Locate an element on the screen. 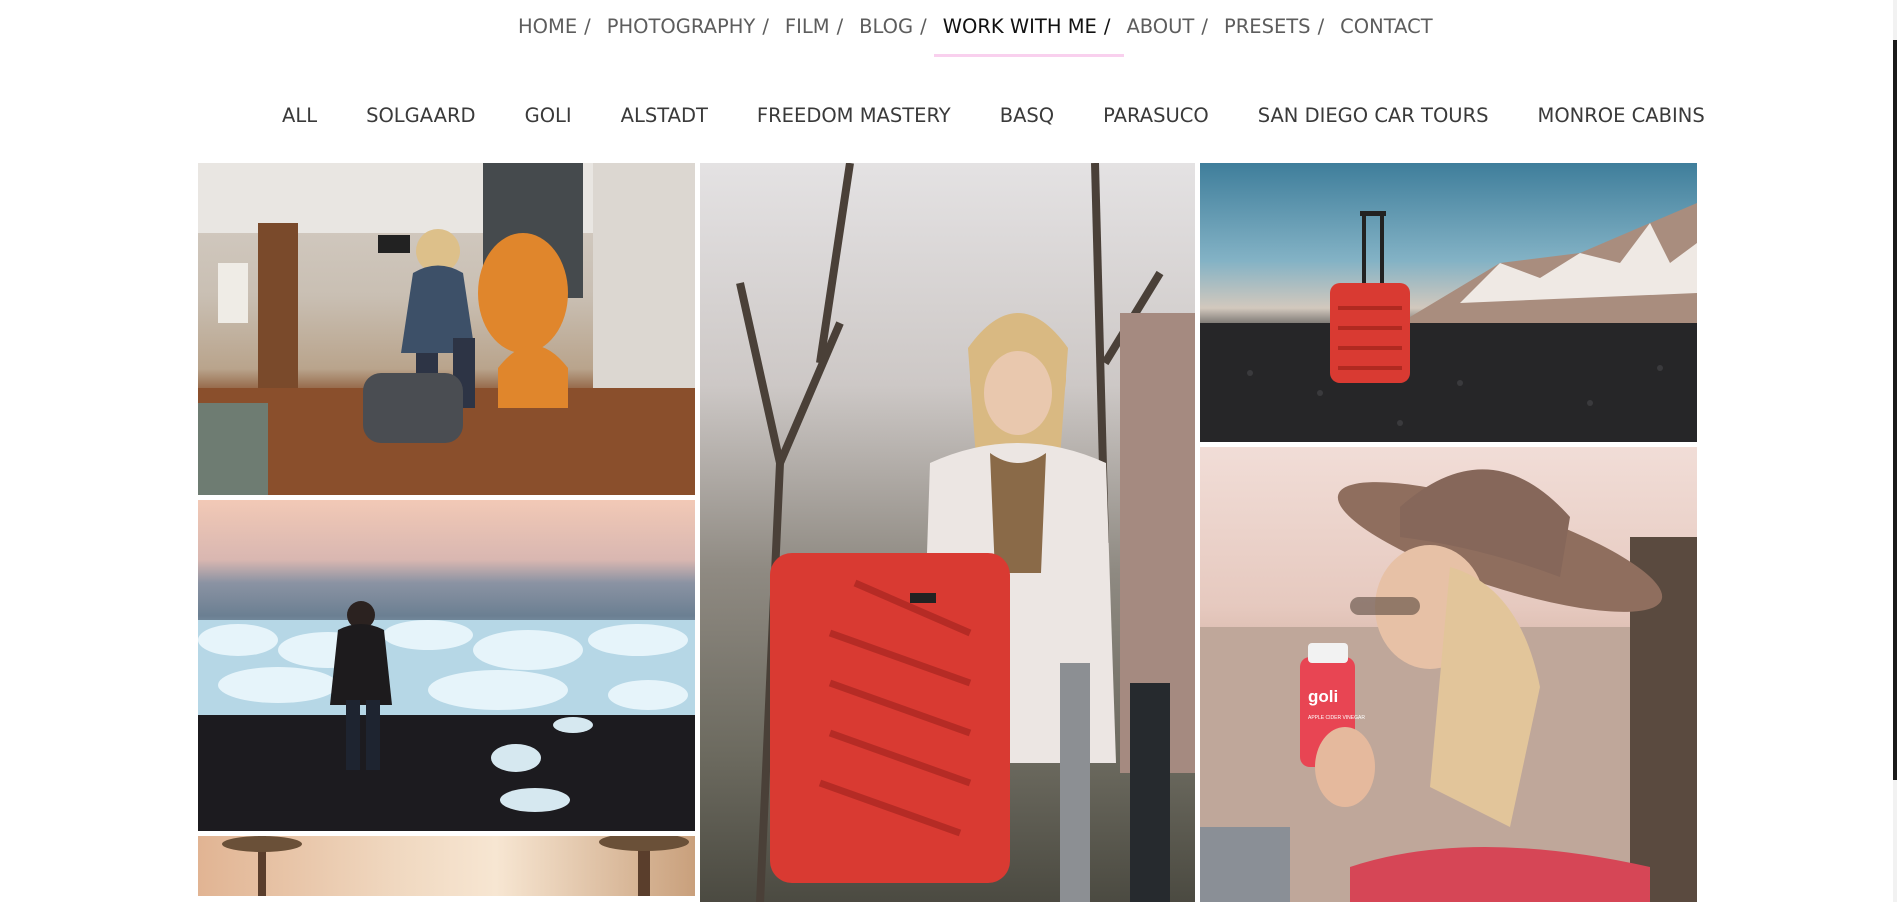 The image size is (1897, 902). nav-item-film: FILM / is located at coordinates (822, 26).